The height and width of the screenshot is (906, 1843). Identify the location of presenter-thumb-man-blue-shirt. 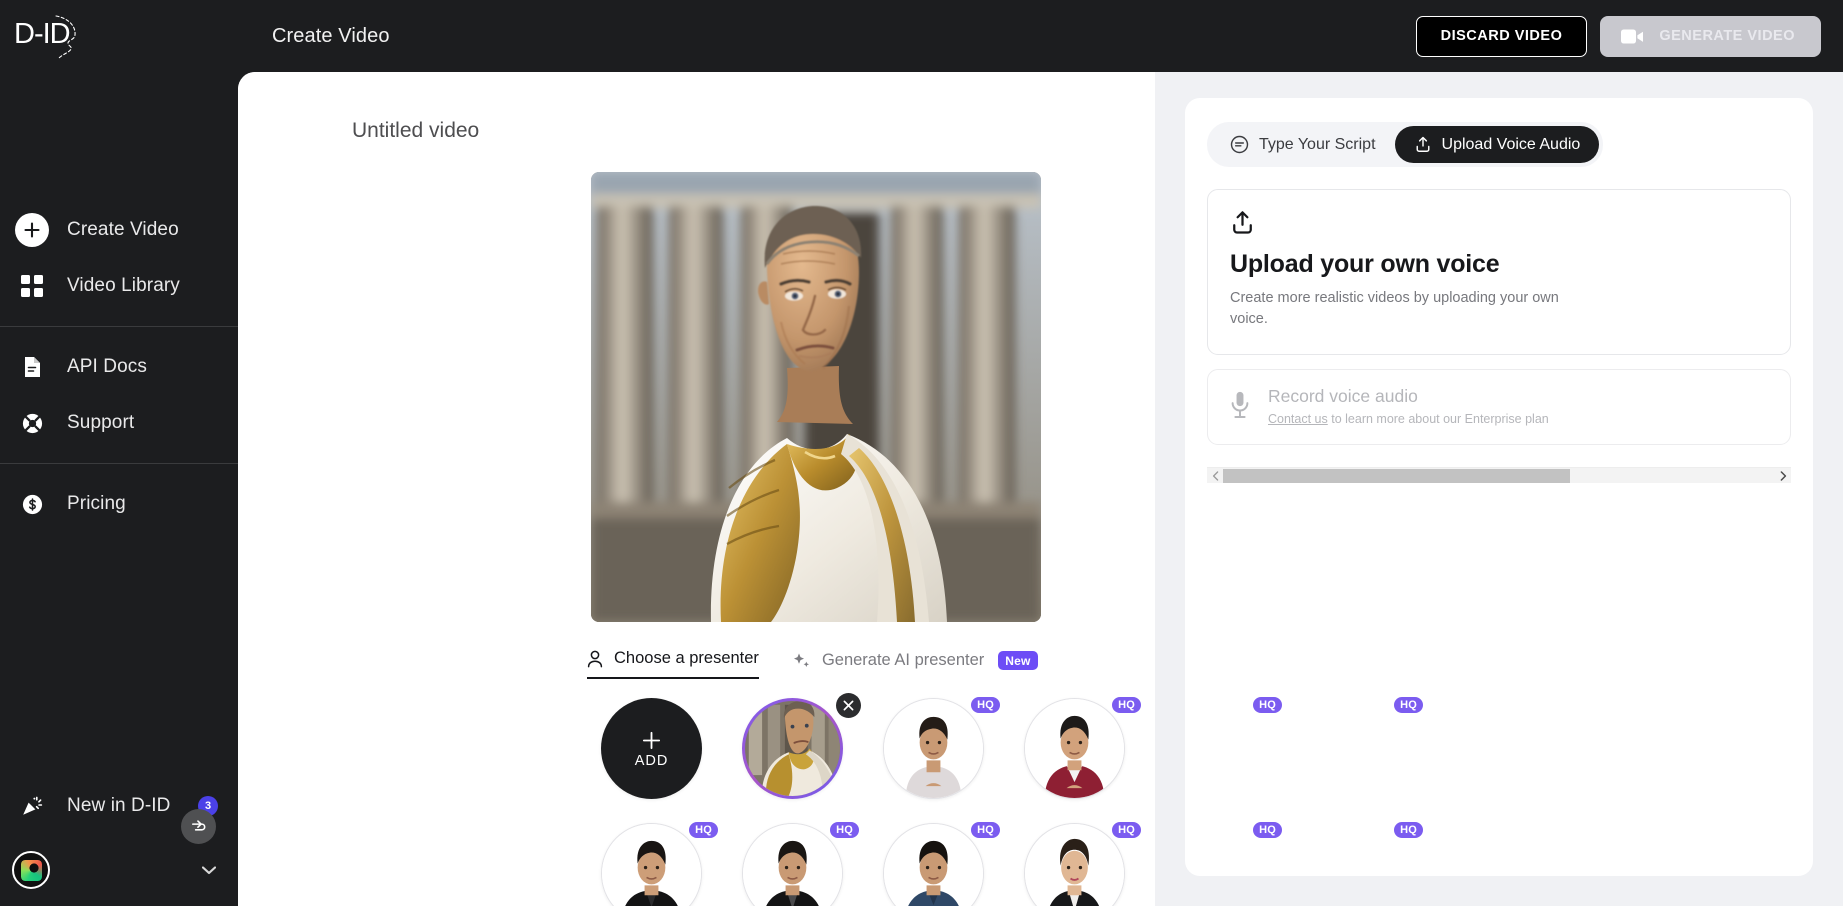
(933, 864).